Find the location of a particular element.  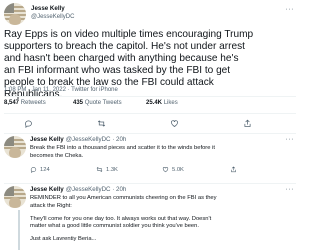

retweet-button: 1.3K is located at coordinates (107, 169).